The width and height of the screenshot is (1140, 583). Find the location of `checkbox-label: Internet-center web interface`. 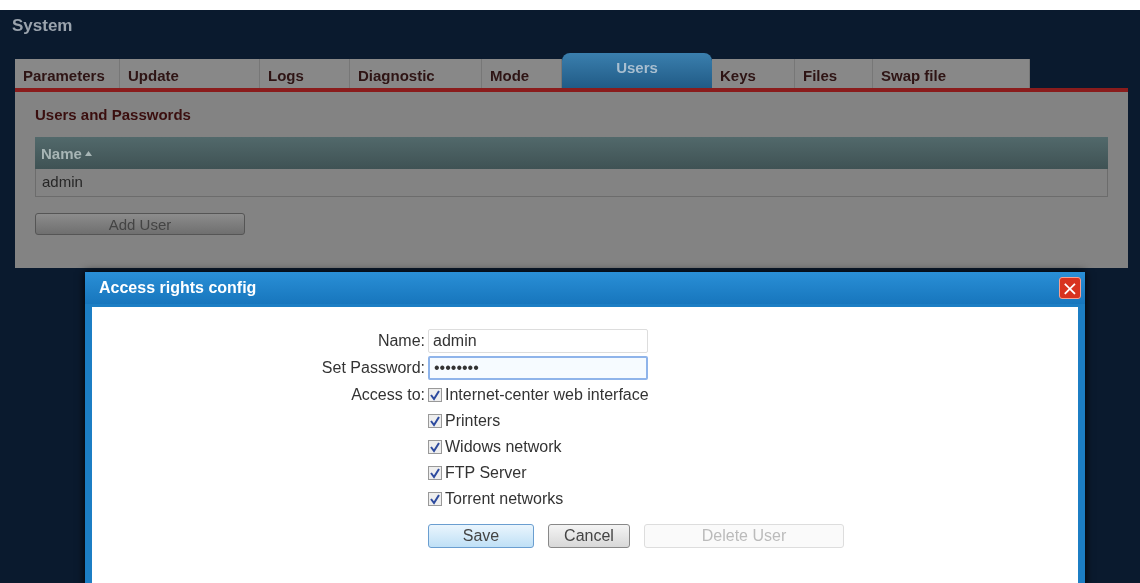

checkbox-label: Internet-center web interface is located at coordinates (547, 394).